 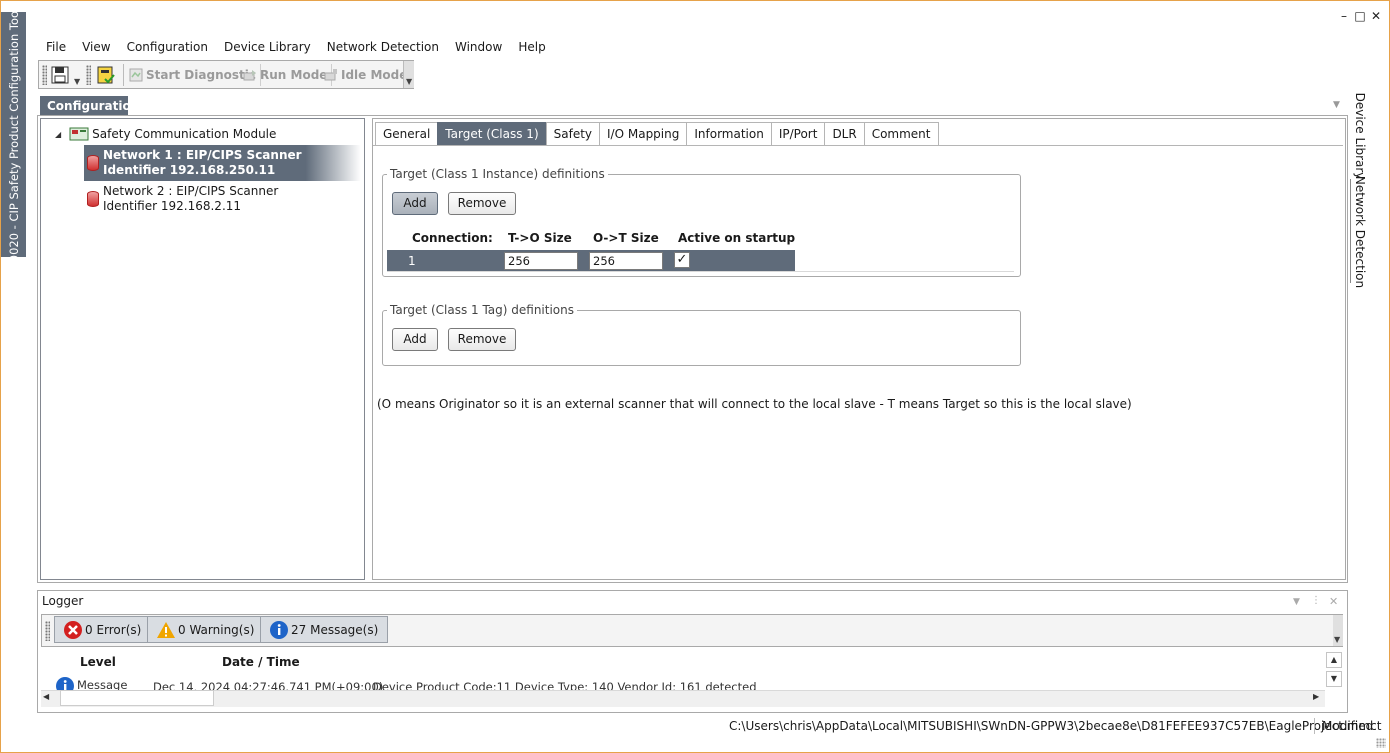 I want to click on menu-view: View, so click(x=96, y=48).